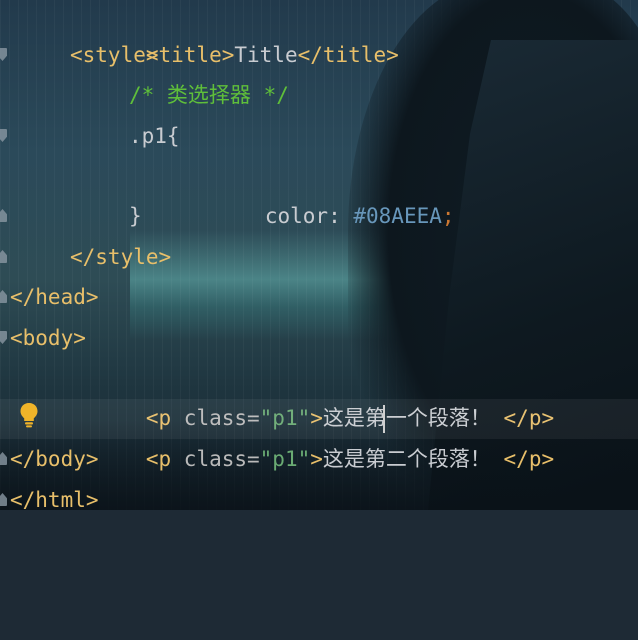 This screenshot has height=640, width=638. What do you see at coordinates (319, 459) in the screenshot?
I see `code-line: </body>` at bounding box center [319, 459].